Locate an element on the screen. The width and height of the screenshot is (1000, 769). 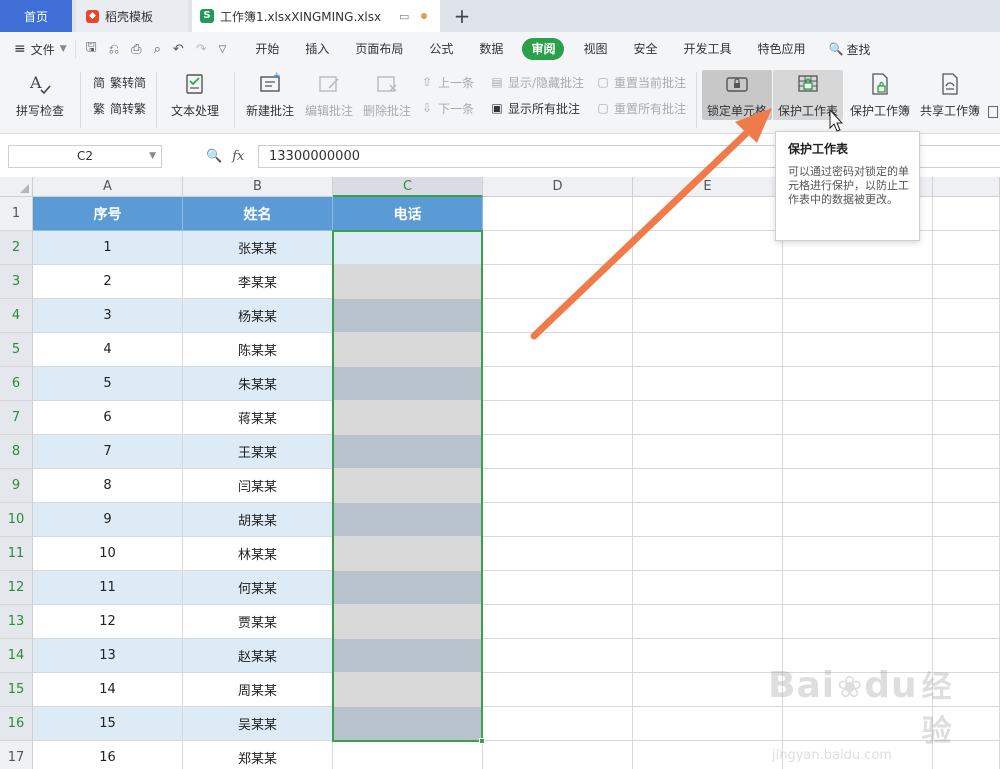
table-cell: 王某某 is located at coordinates (258, 452).